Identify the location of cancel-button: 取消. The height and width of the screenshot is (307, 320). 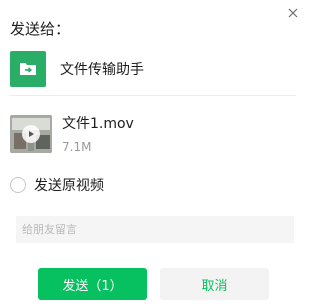
(214, 284).